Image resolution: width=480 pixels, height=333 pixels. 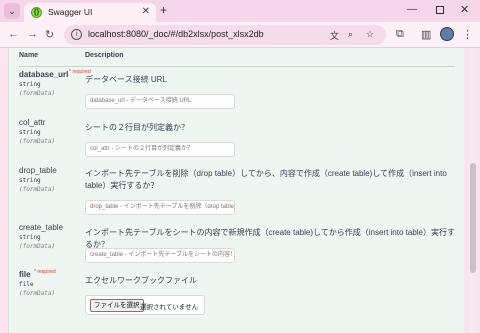 What do you see at coordinates (473, 218) in the screenshot?
I see `scrollbar-thumb` at bounding box center [473, 218].